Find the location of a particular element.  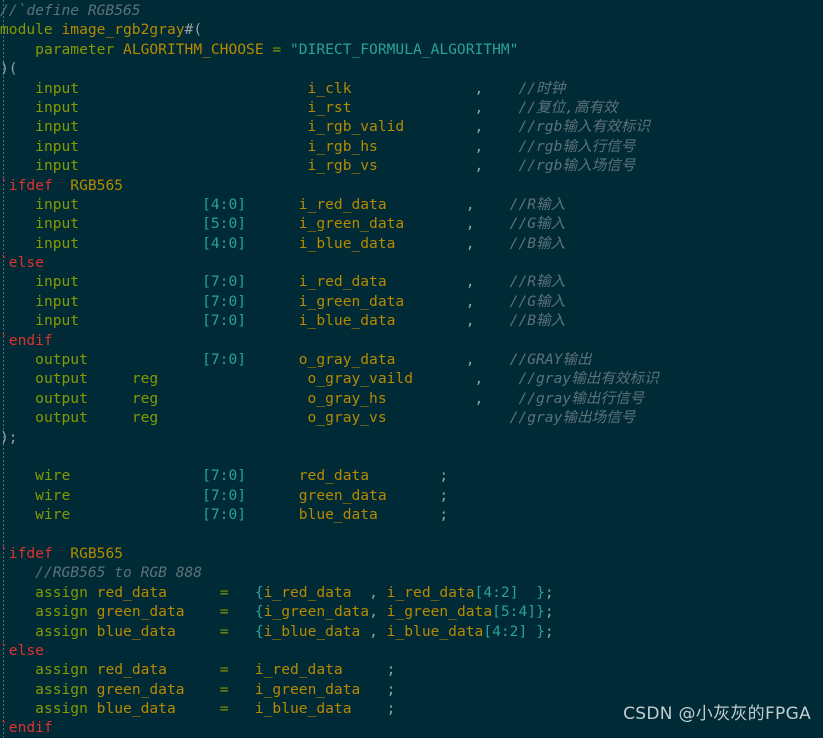

code-token: { is located at coordinates (259, 631).